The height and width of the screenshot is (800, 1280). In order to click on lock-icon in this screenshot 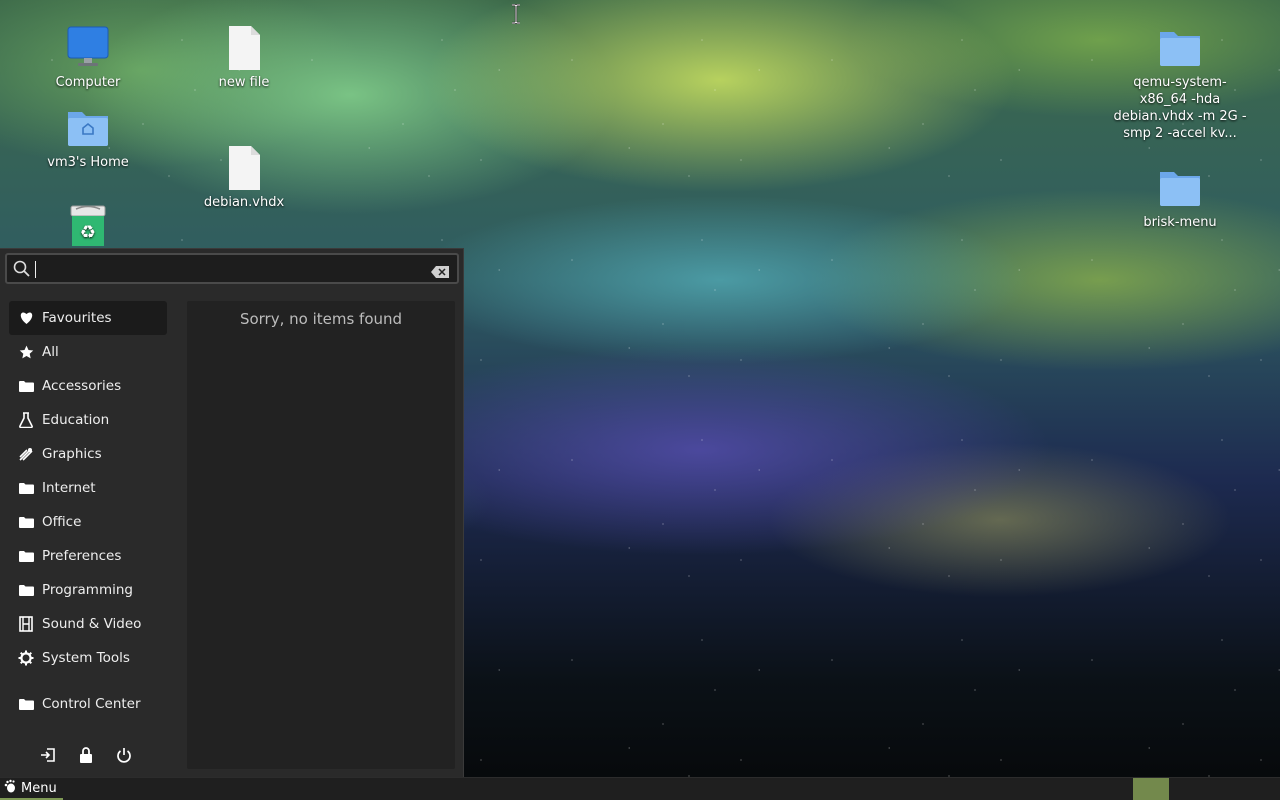, I will do `click(86, 755)`.